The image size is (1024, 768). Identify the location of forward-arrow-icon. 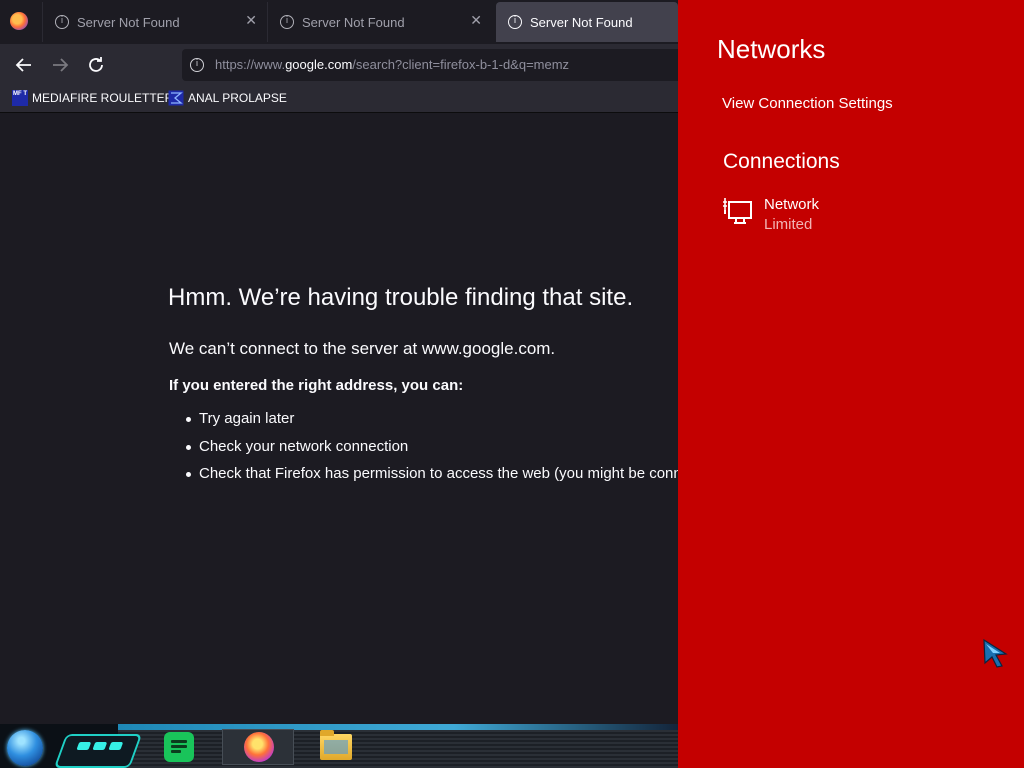
(61, 65).